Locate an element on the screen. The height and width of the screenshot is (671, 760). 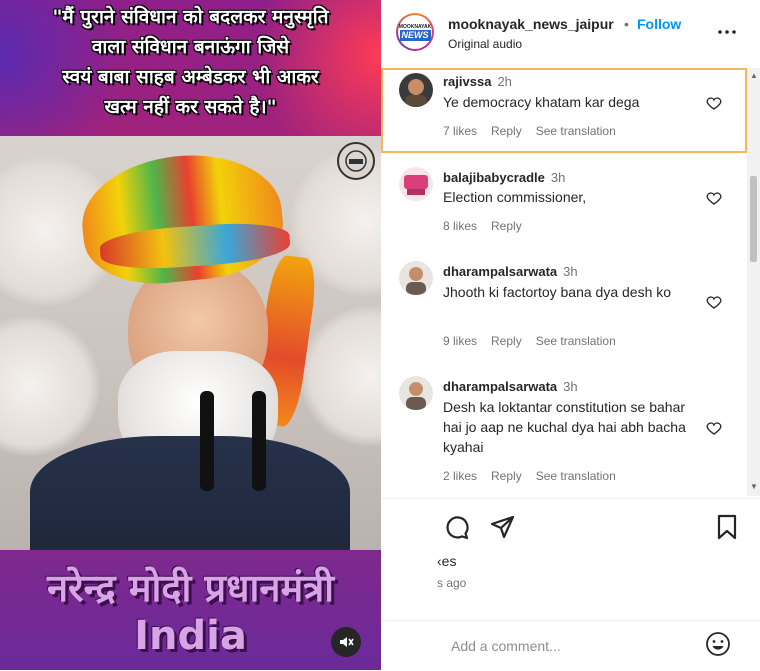
comment-username-text: balajibabycradle is located at coordinates (494, 177).